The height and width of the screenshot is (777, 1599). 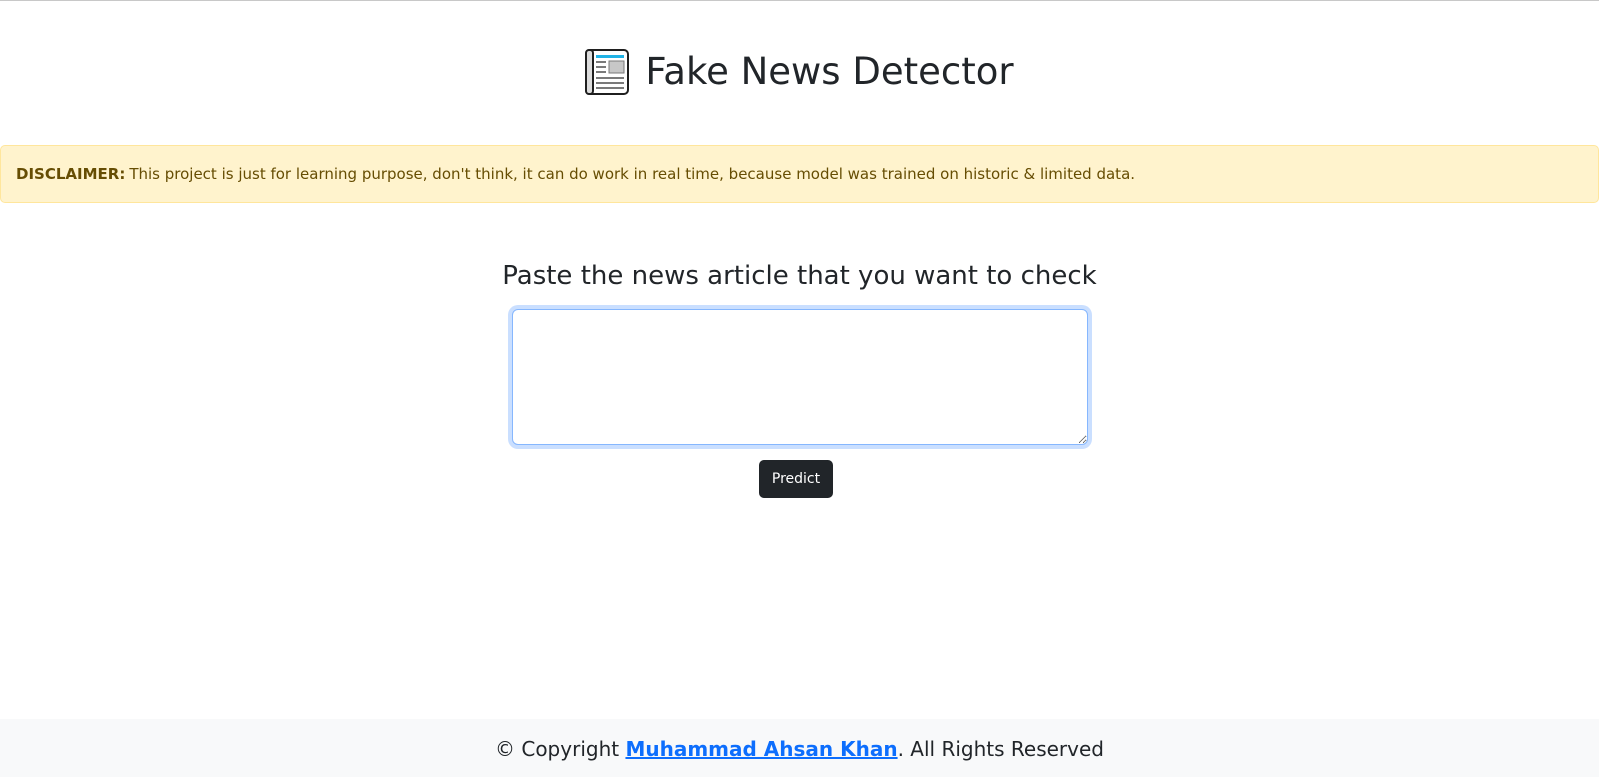 I want to click on predict-button: Predict, so click(x=796, y=479).